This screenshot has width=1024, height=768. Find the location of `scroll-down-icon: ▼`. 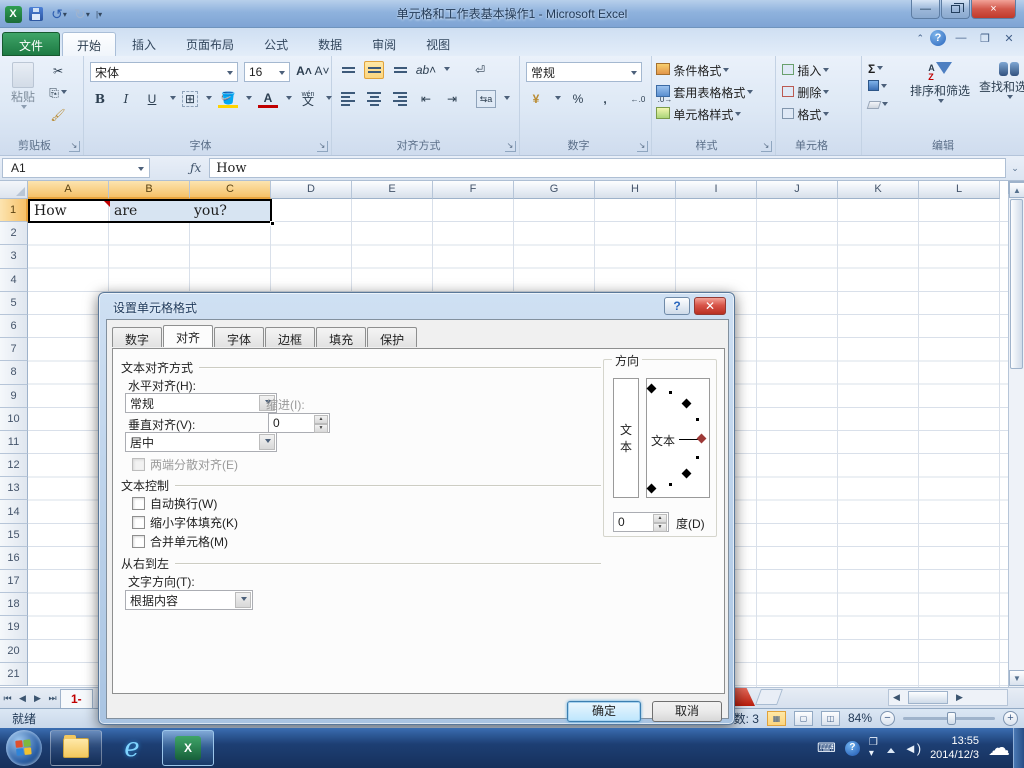

scroll-down-icon: ▼ is located at coordinates (1016, 678).